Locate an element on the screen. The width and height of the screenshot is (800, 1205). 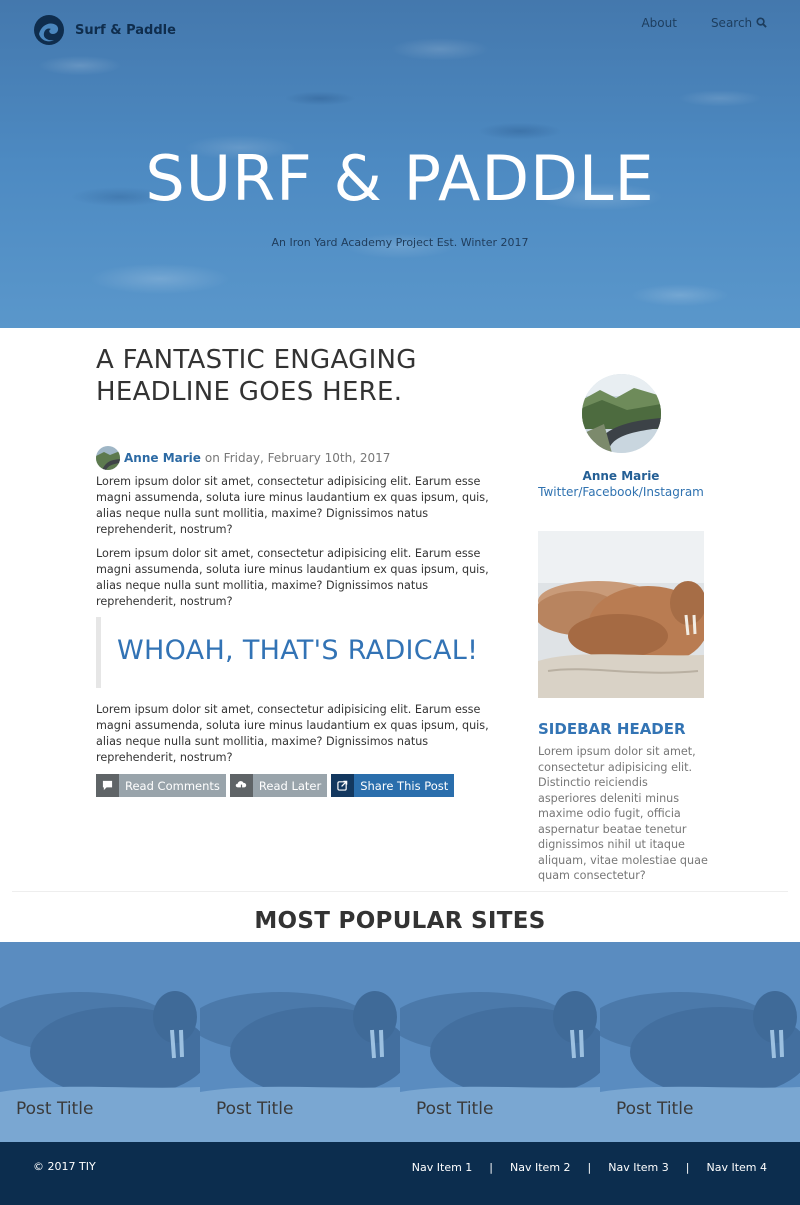
article-actions: Read Comments Read Later Share This Post is located at coordinates (296, 785).